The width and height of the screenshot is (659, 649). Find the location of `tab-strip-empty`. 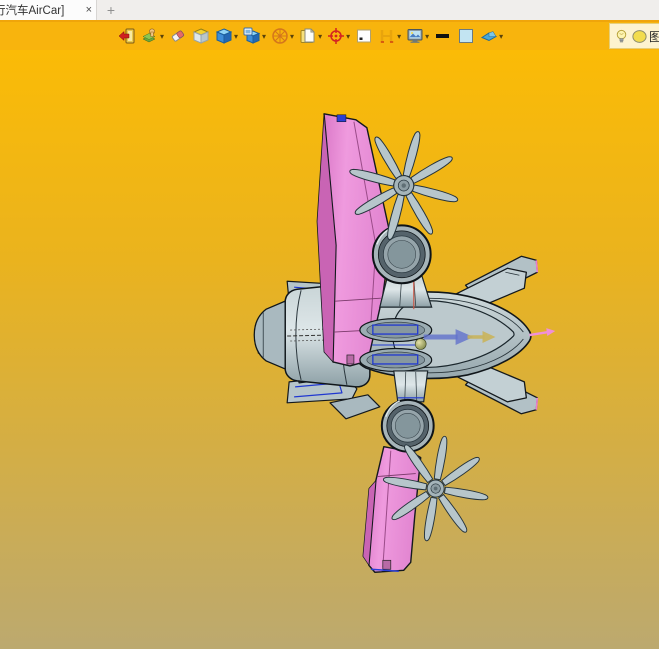

tab-strip-empty is located at coordinates (392, 10).